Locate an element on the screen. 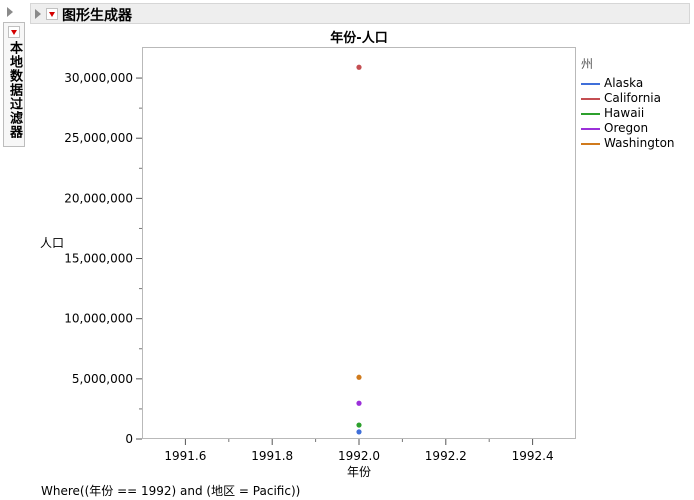 This screenshot has width=694, height=500. data-point-hawaii is located at coordinates (359, 425).